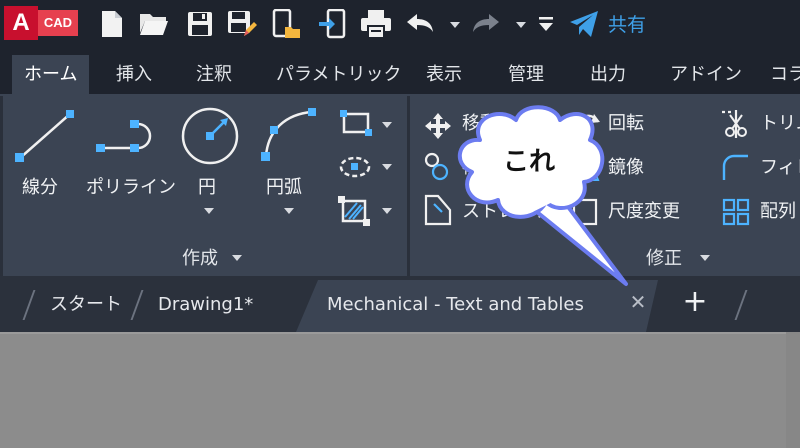 The height and width of the screenshot is (448, 800). What do you see at coordinates (154, 24) in the screenshot?
I see `open-folder-icon` at bounding box center [154, 24].